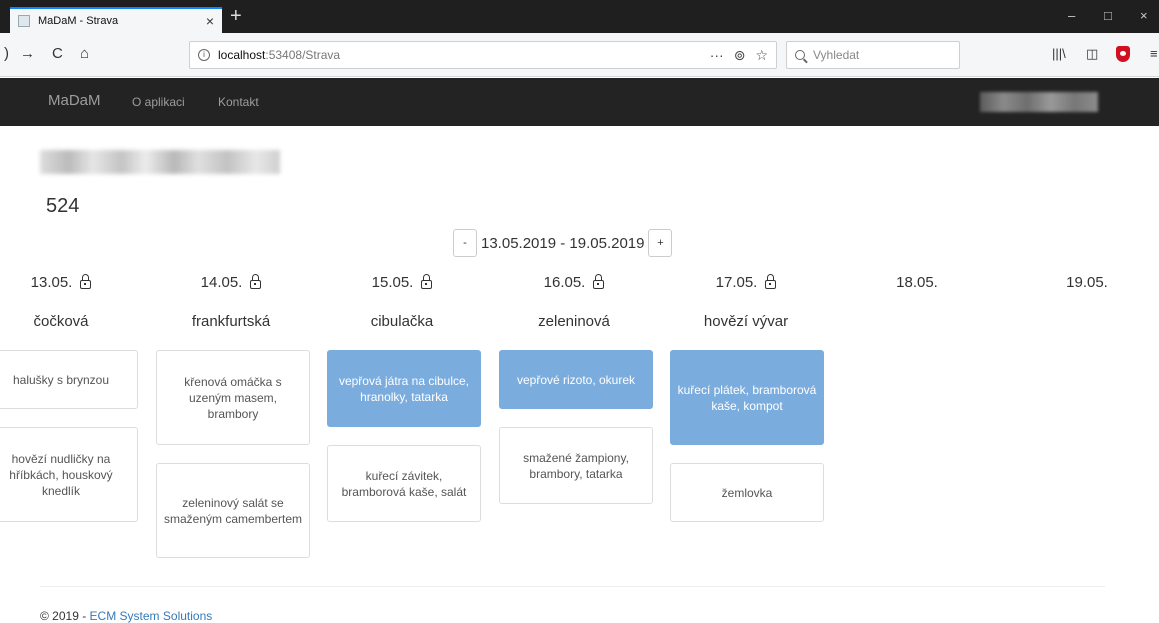 The height and width of the screenshot is (623, 1159). I want to click on week-range: 13.05.2019 - 19.05.2019, so click(563, 243).